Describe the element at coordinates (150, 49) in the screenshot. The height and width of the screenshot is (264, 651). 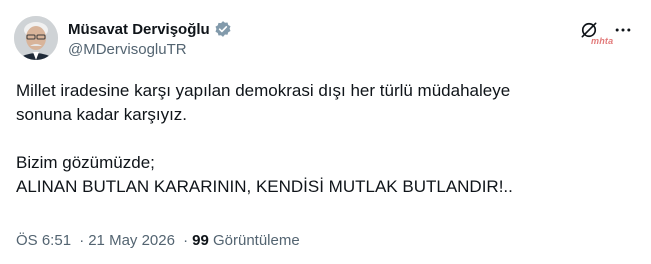
I see `handle: @MDervisogluTR` at that location.